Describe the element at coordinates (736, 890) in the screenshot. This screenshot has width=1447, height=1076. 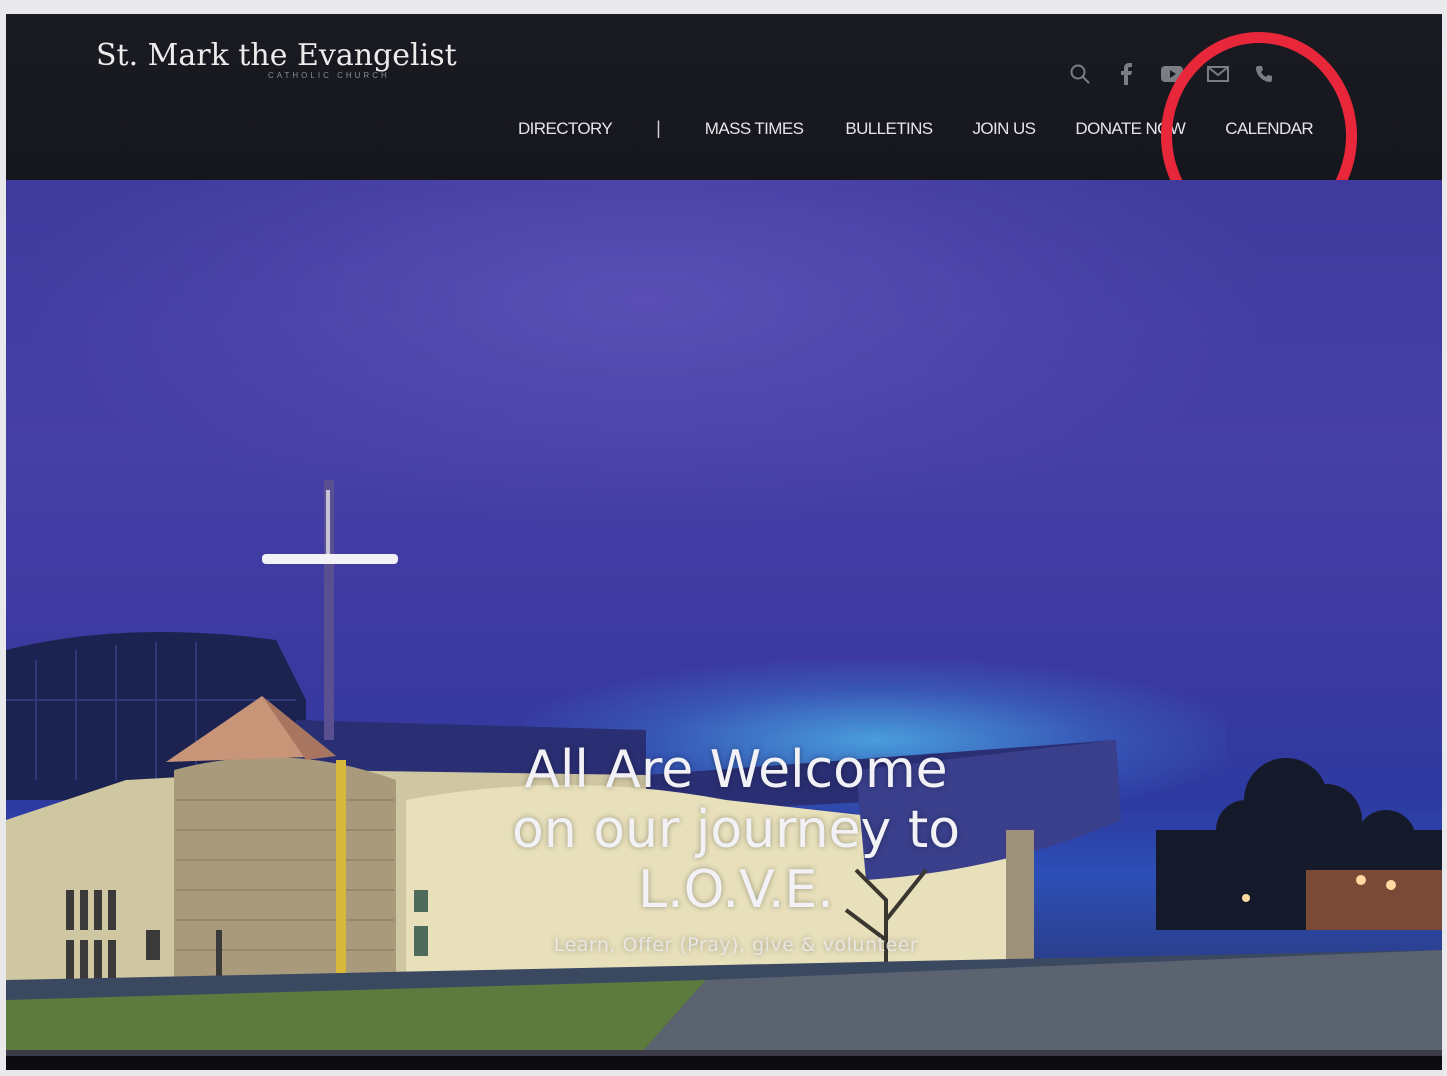
I see `hero-headline-line3: L.O.V.E.` at that location.